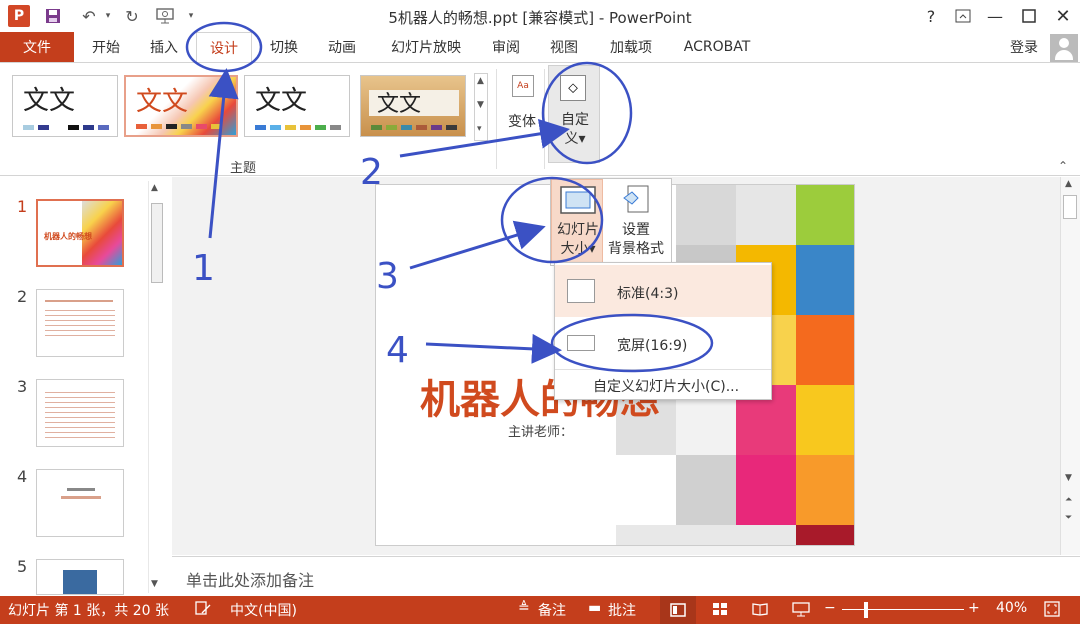 This screenshot has height=624, width=1080. I want to click on thumb-number: 4, so click(22, 476).